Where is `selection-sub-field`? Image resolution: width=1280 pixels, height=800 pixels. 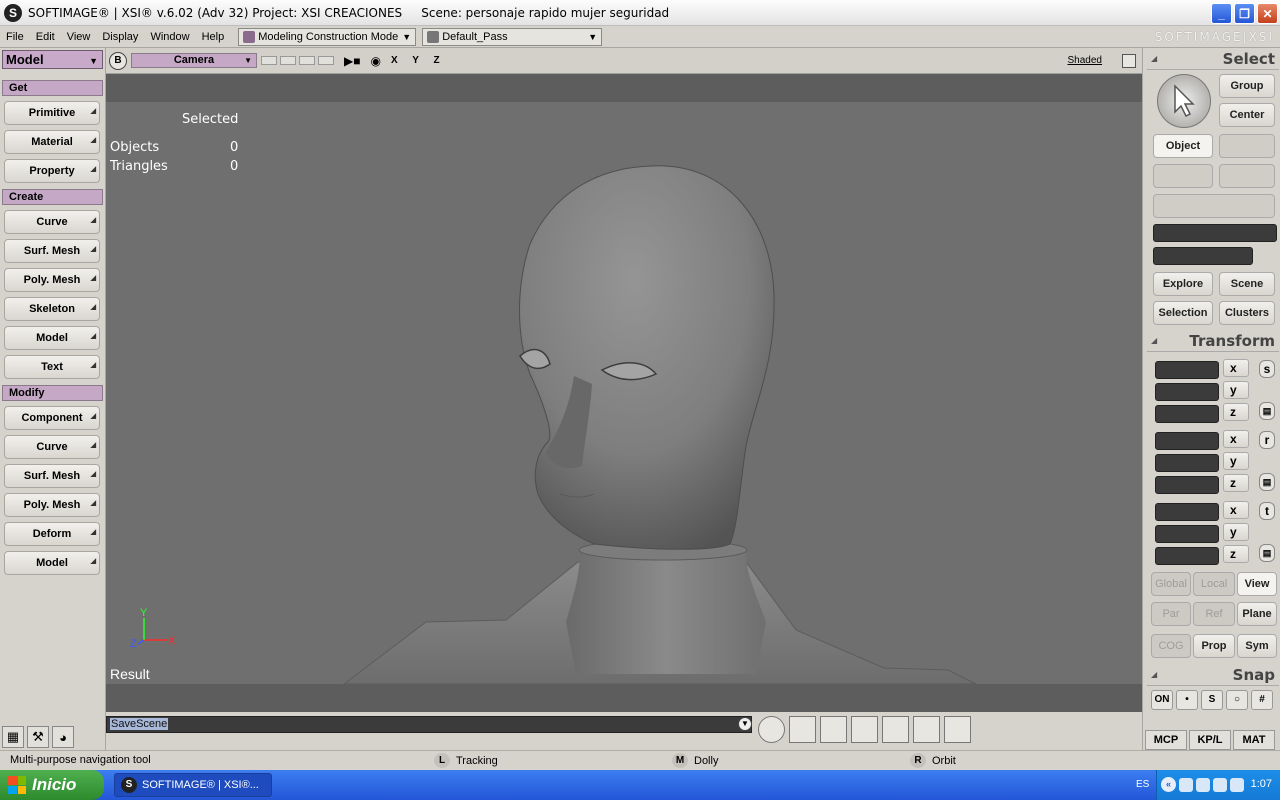 selection-sub-field is located at coordinates (1203, 256).